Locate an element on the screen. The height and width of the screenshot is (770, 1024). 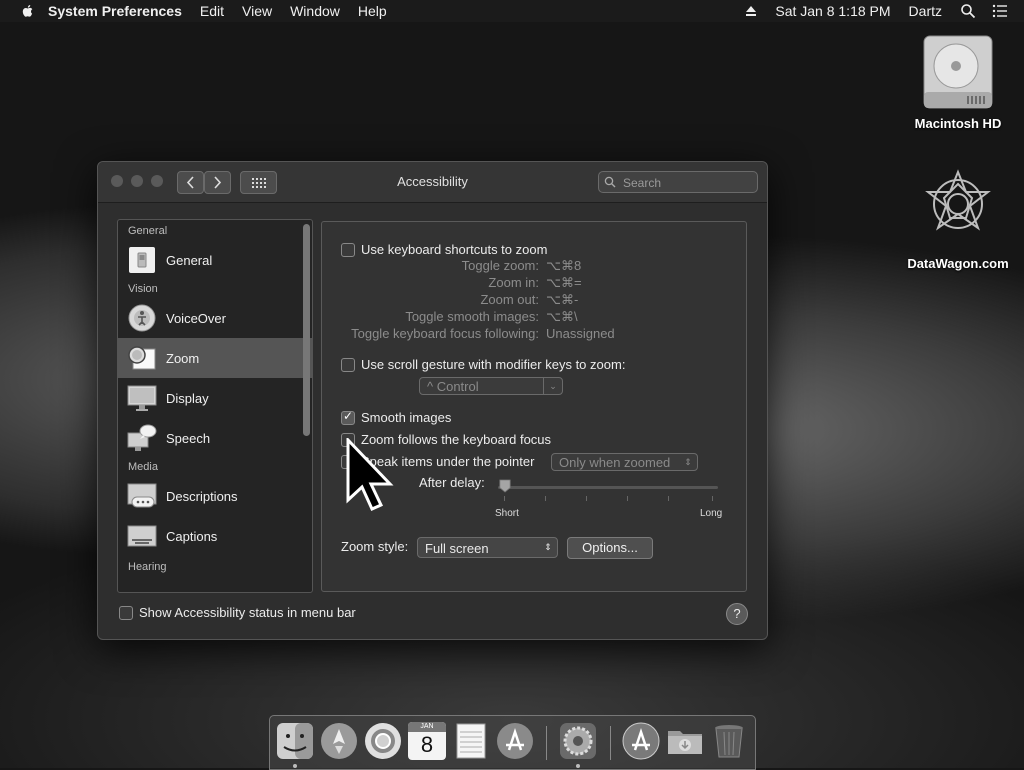
desktop-icon-macintosh-hd: Macintosh HD is located at coordinates (958, 81).